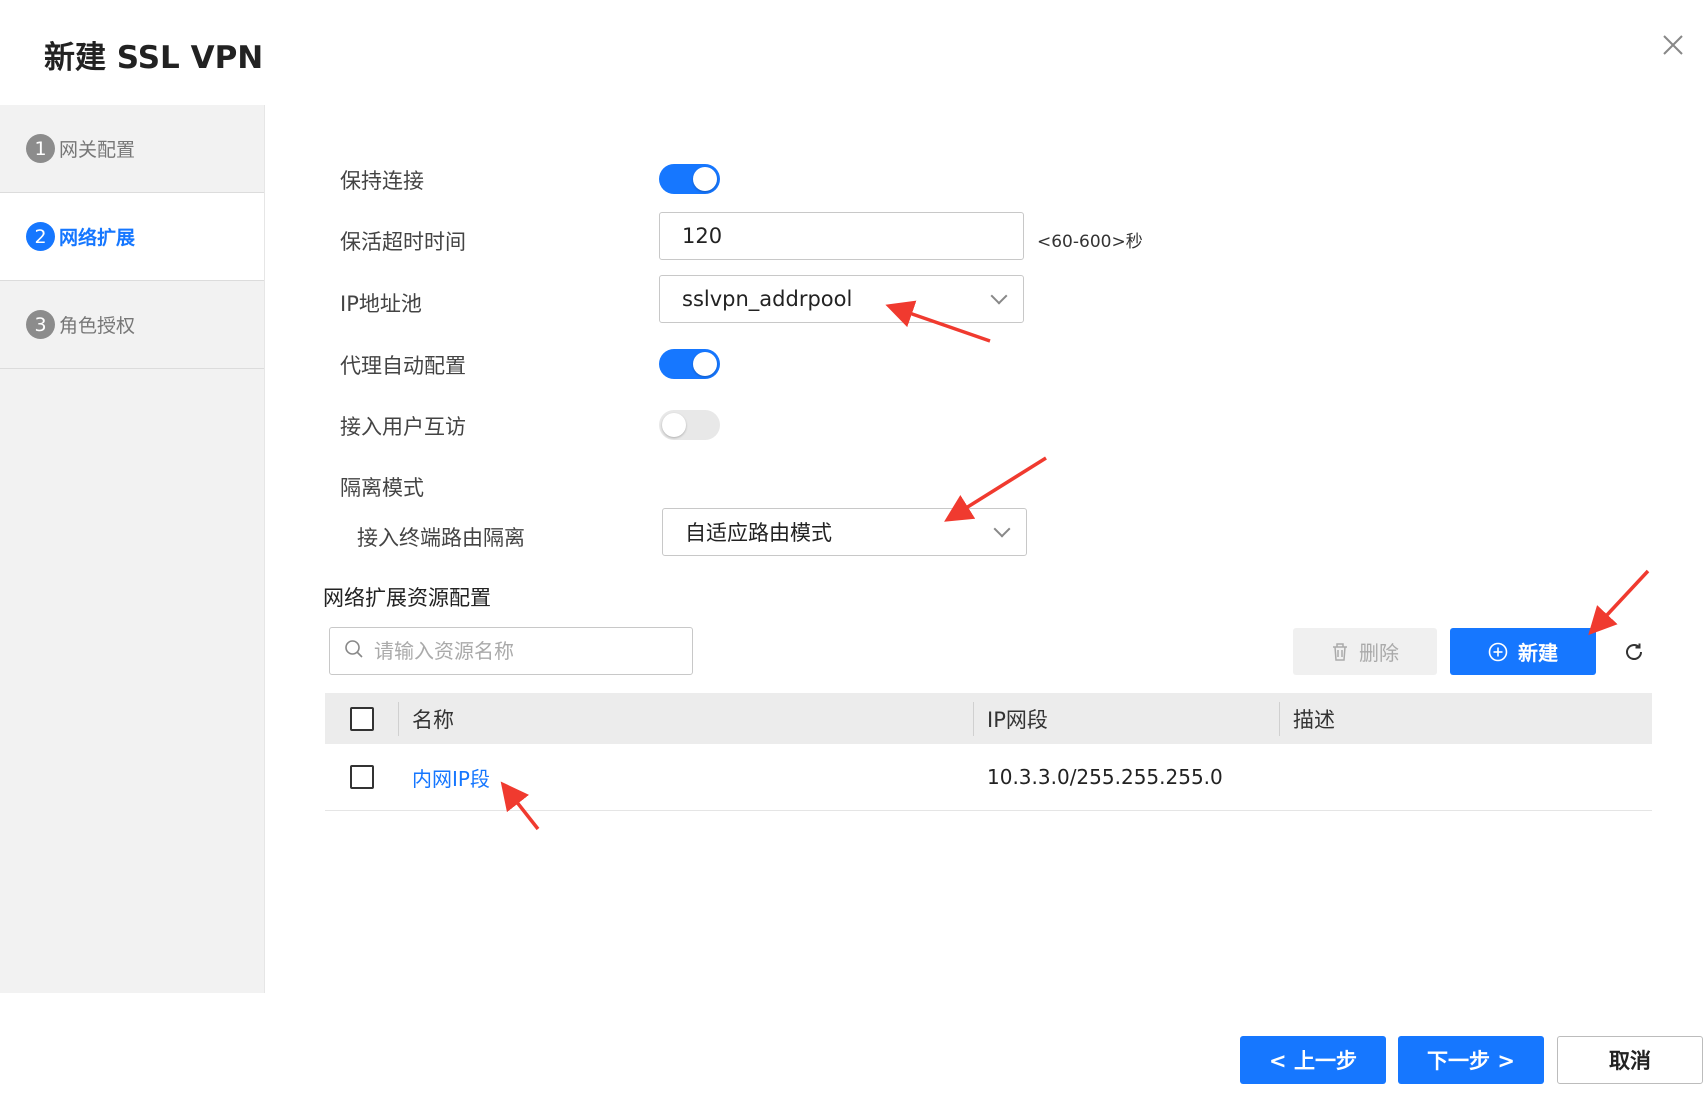 The width and height of the screenshot is (1708, 1093). I want to click on isolation-mode-label: 隔离模式, so click(382, 488).